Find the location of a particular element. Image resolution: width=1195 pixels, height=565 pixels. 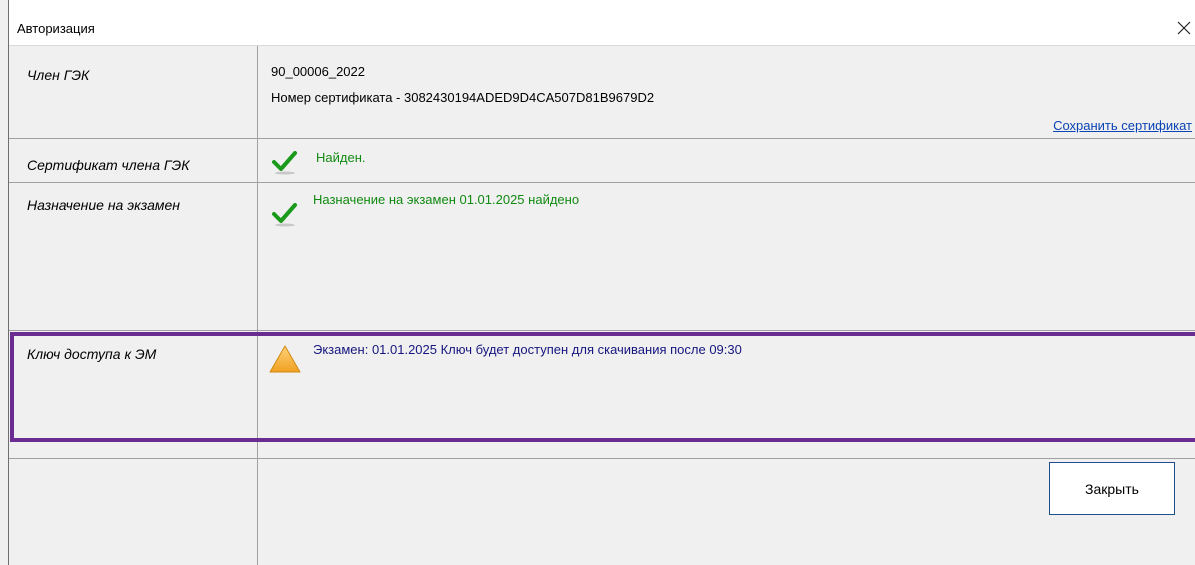

member-id: 90_00006_2022 is located at coordinates (318, 71).